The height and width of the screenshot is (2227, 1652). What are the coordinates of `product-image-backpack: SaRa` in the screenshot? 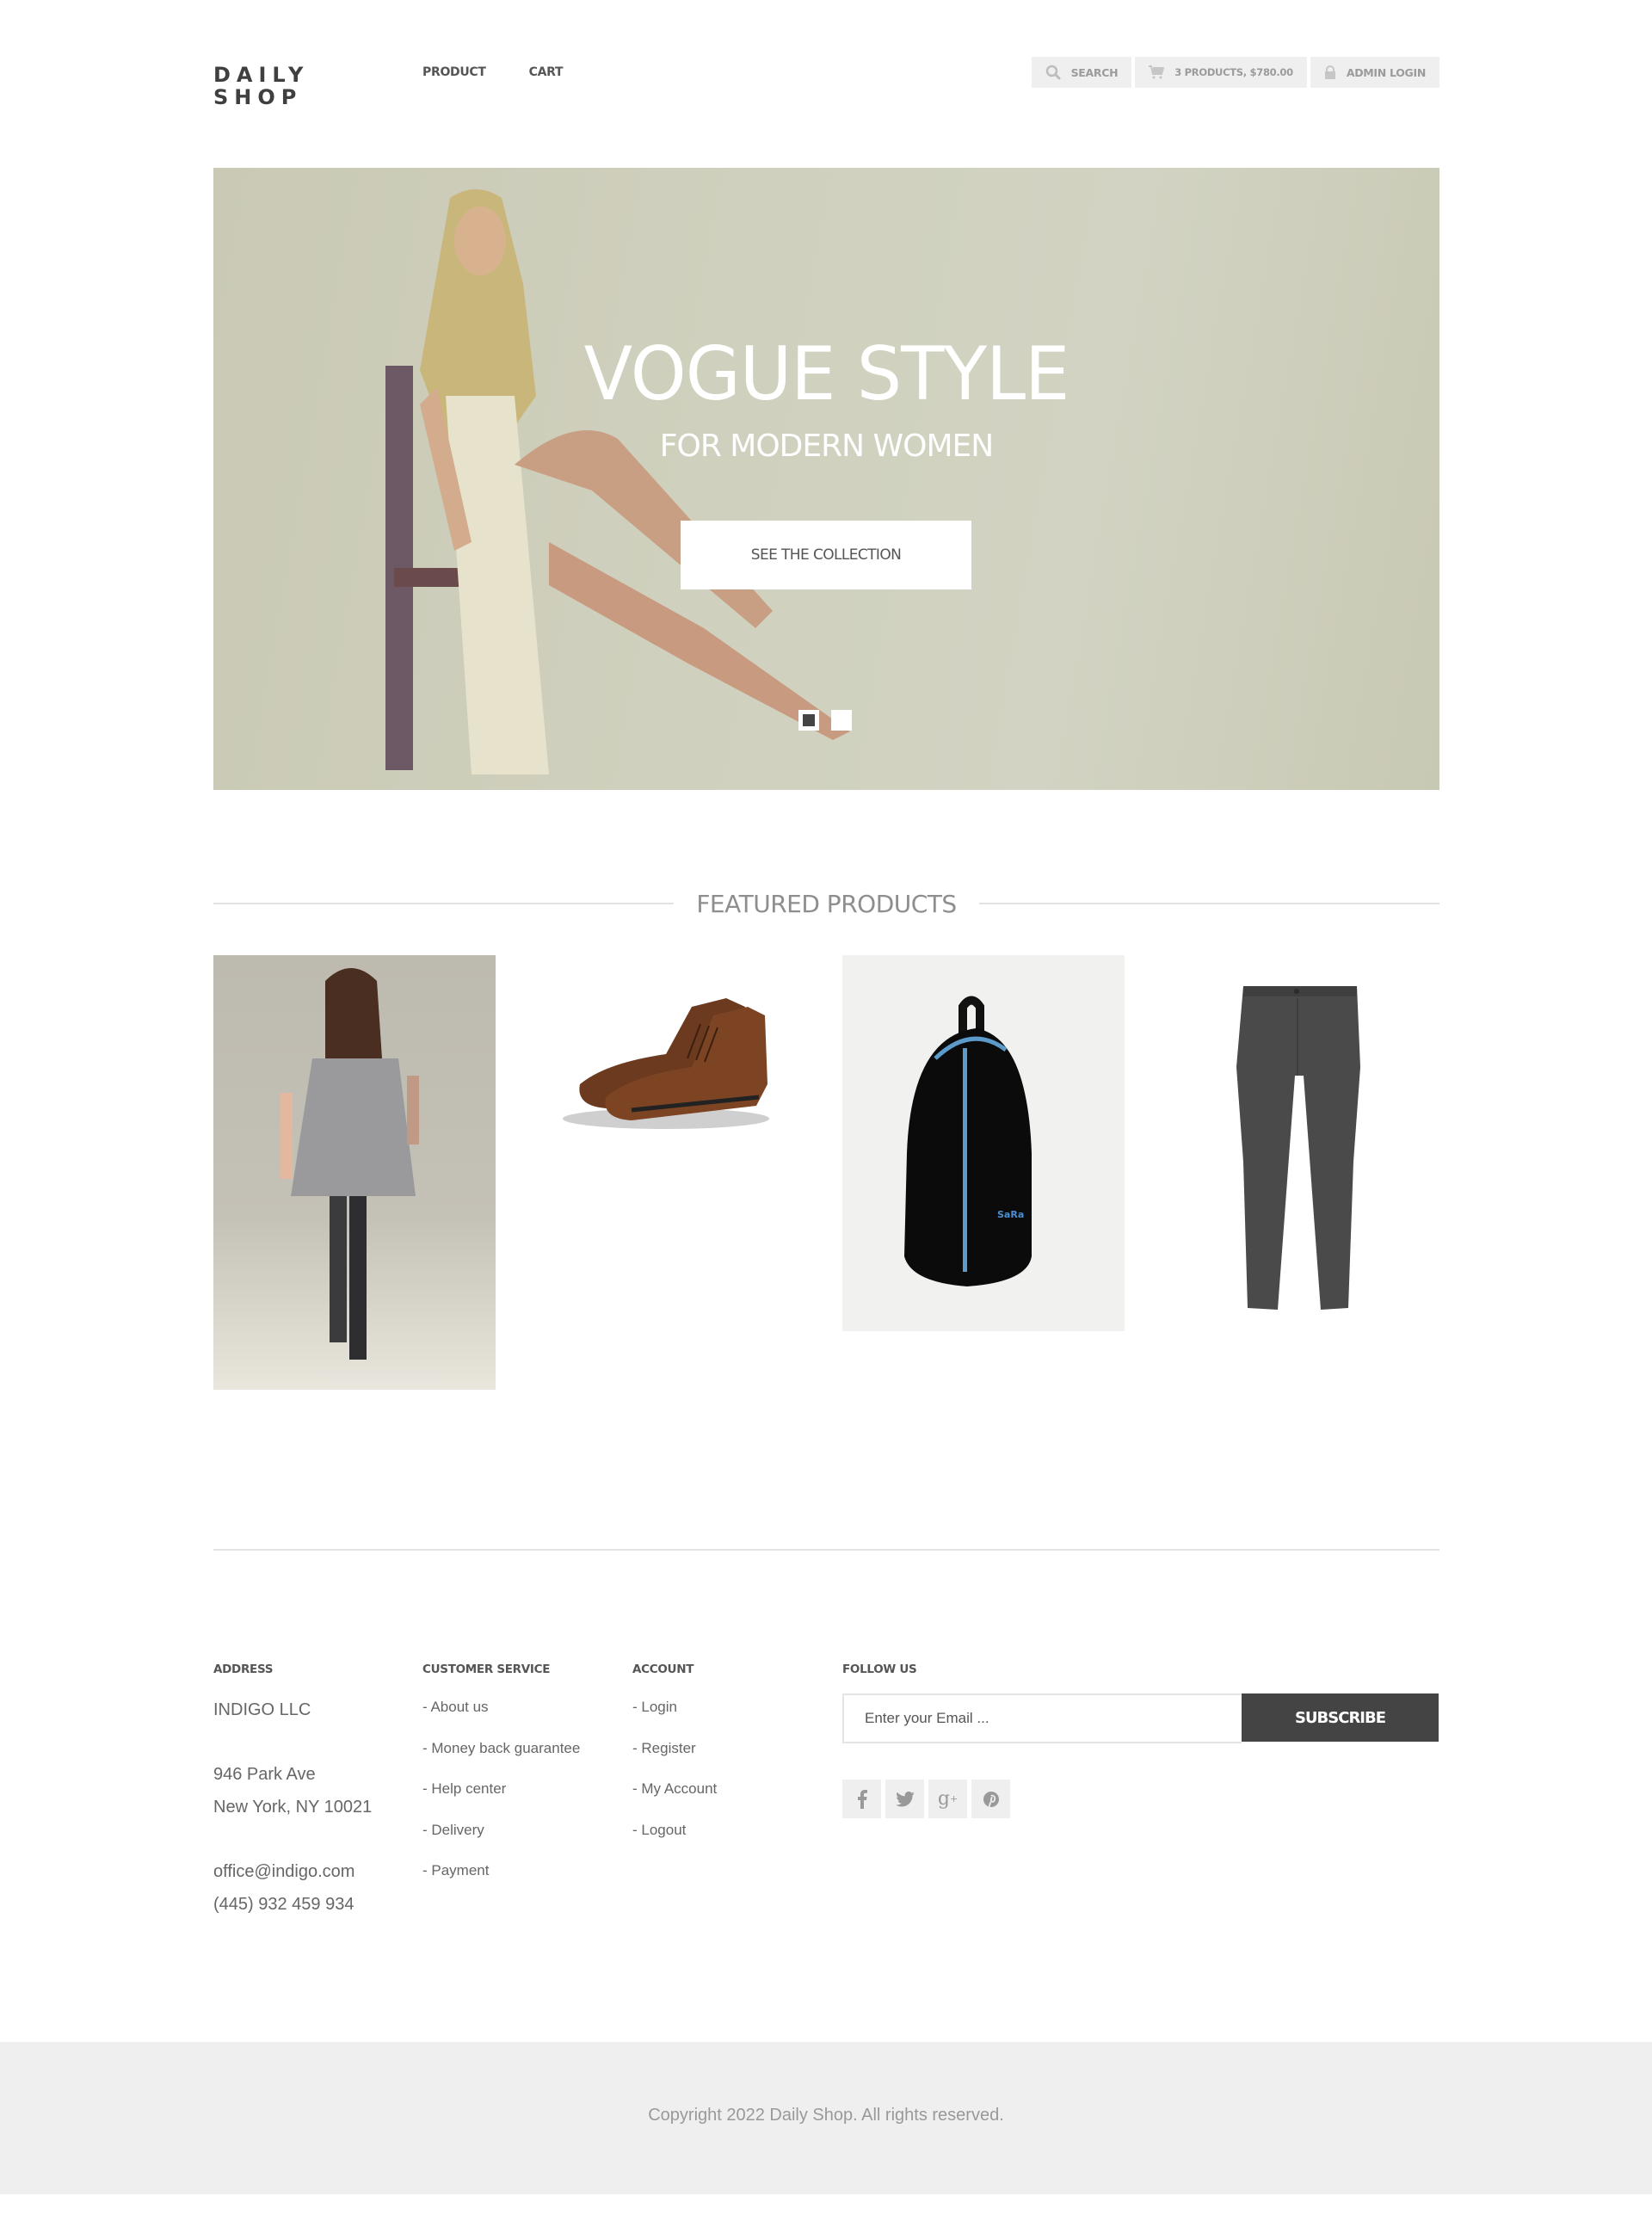 It's located at (983, 1143).